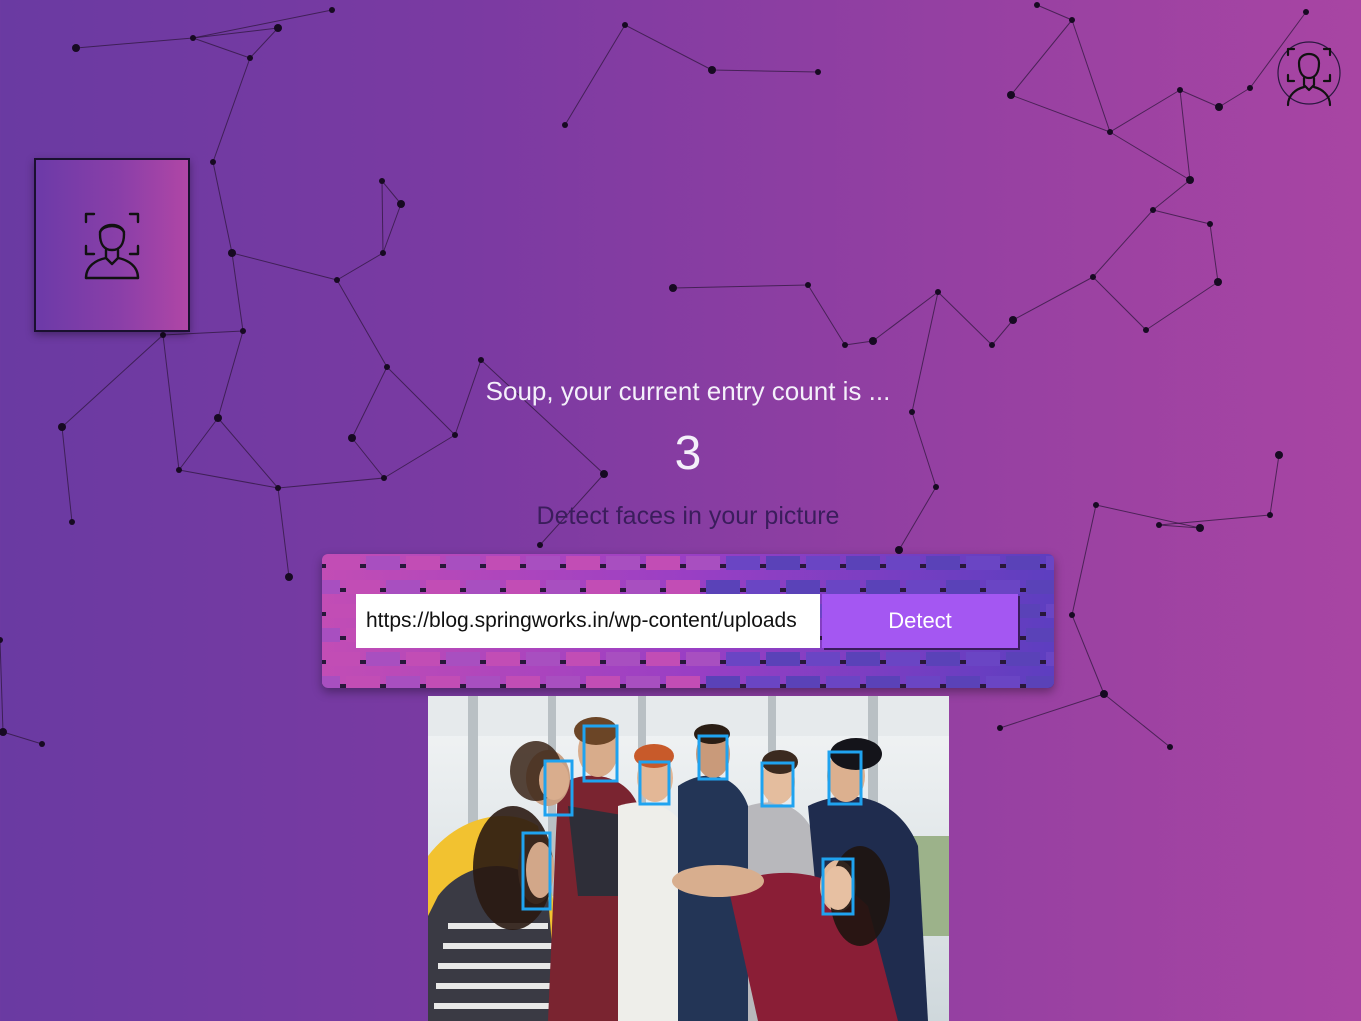  Describe the element at coordinates (1309, 73) in the screenshot. I see `signout-avatar` at that location.